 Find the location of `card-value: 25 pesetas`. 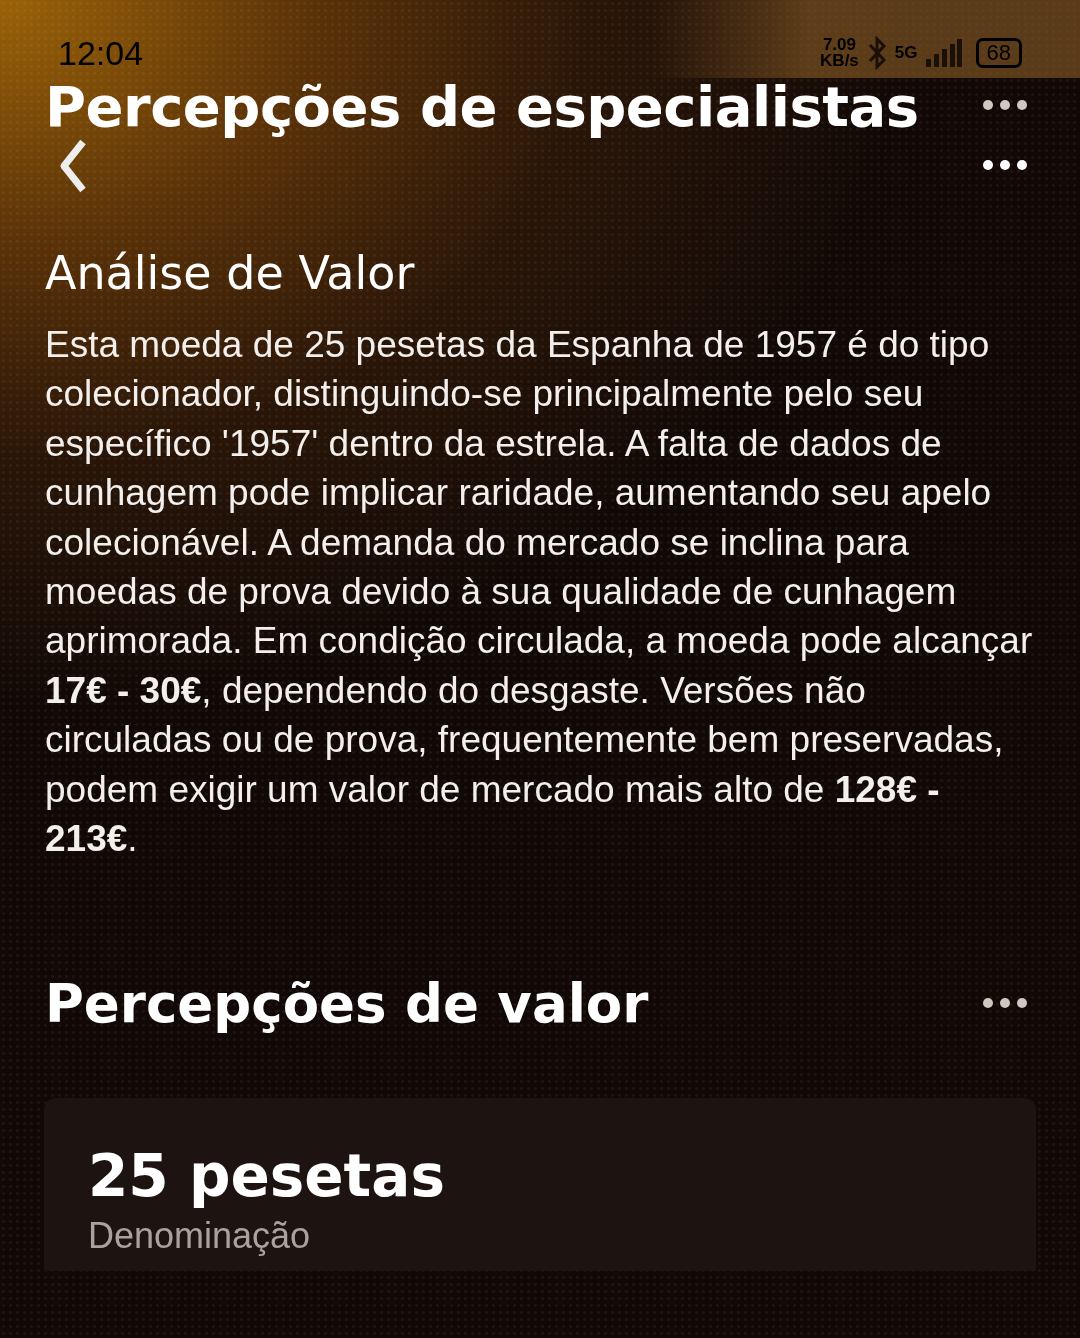

card-value: 25 pesetas is located at coordinates (266, 1177).